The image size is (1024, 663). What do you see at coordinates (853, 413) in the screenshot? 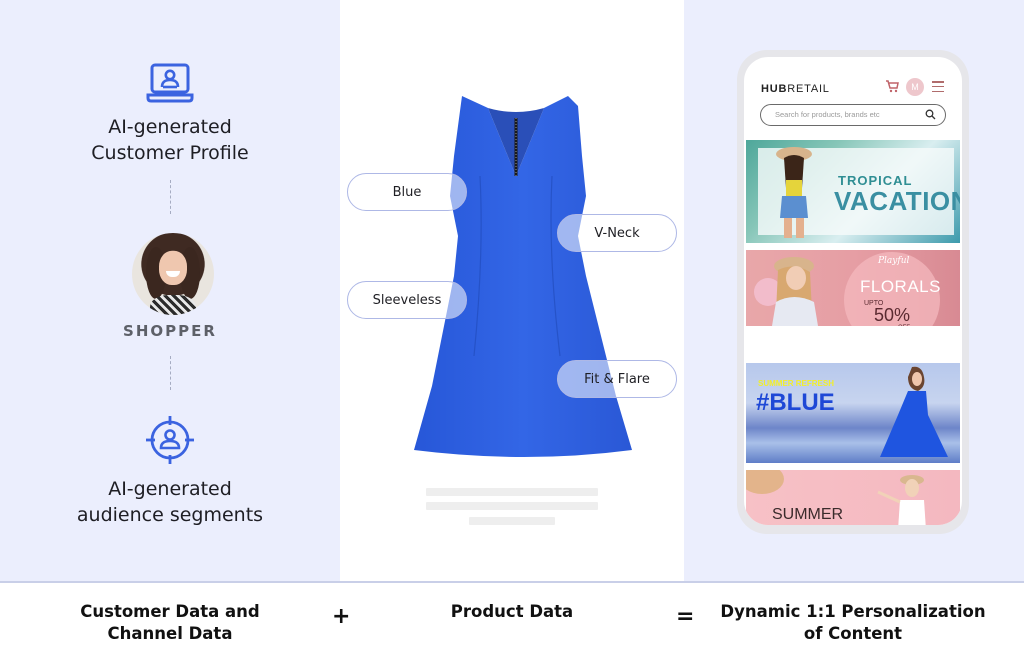
I see `banner-summer-refresh-blue: SUMMER REFRESH #BLUE` at bounding box center [853, 413].